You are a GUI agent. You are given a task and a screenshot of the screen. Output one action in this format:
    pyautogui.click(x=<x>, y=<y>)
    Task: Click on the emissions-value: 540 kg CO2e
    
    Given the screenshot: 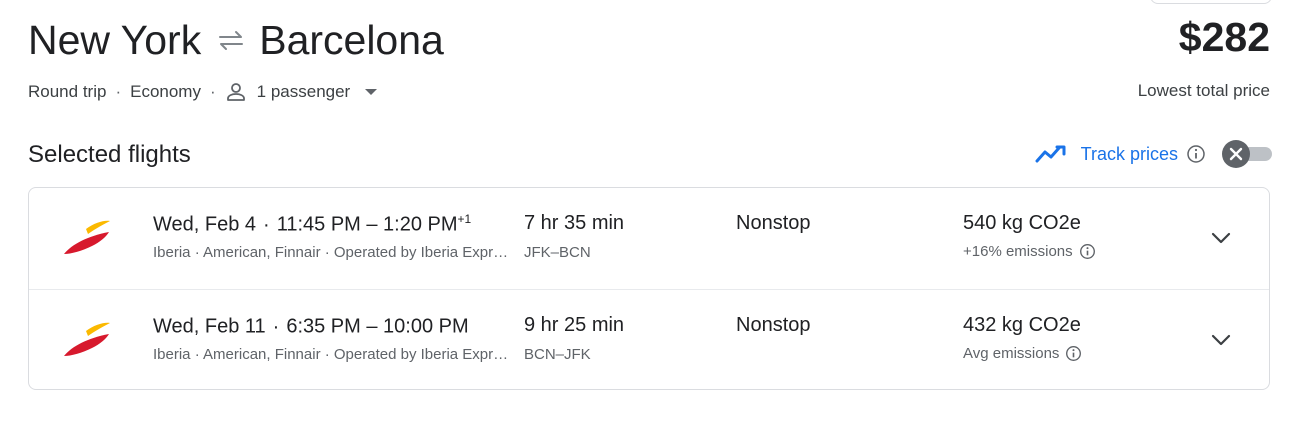 What is the action you would take?
    pyautogui.click(x=1022, y=223)
    